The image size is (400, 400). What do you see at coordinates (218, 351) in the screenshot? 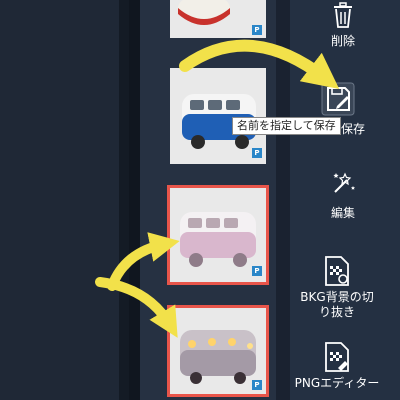
I see `thumbnail-lit-van: P` at bounding box center [218, 351].